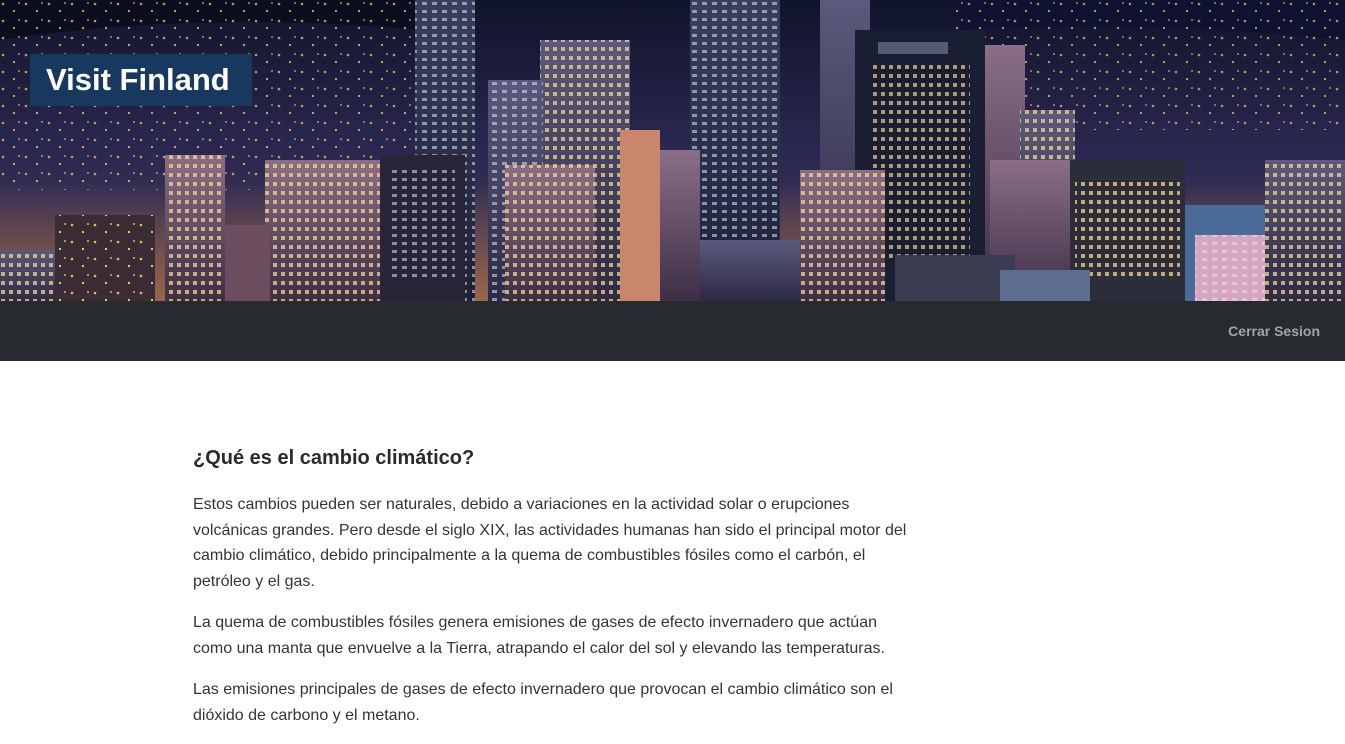  Describe the element at coordinates (1274, 331) in the screenshot. I see `logout-link: Cerrar Sesion` at that location.